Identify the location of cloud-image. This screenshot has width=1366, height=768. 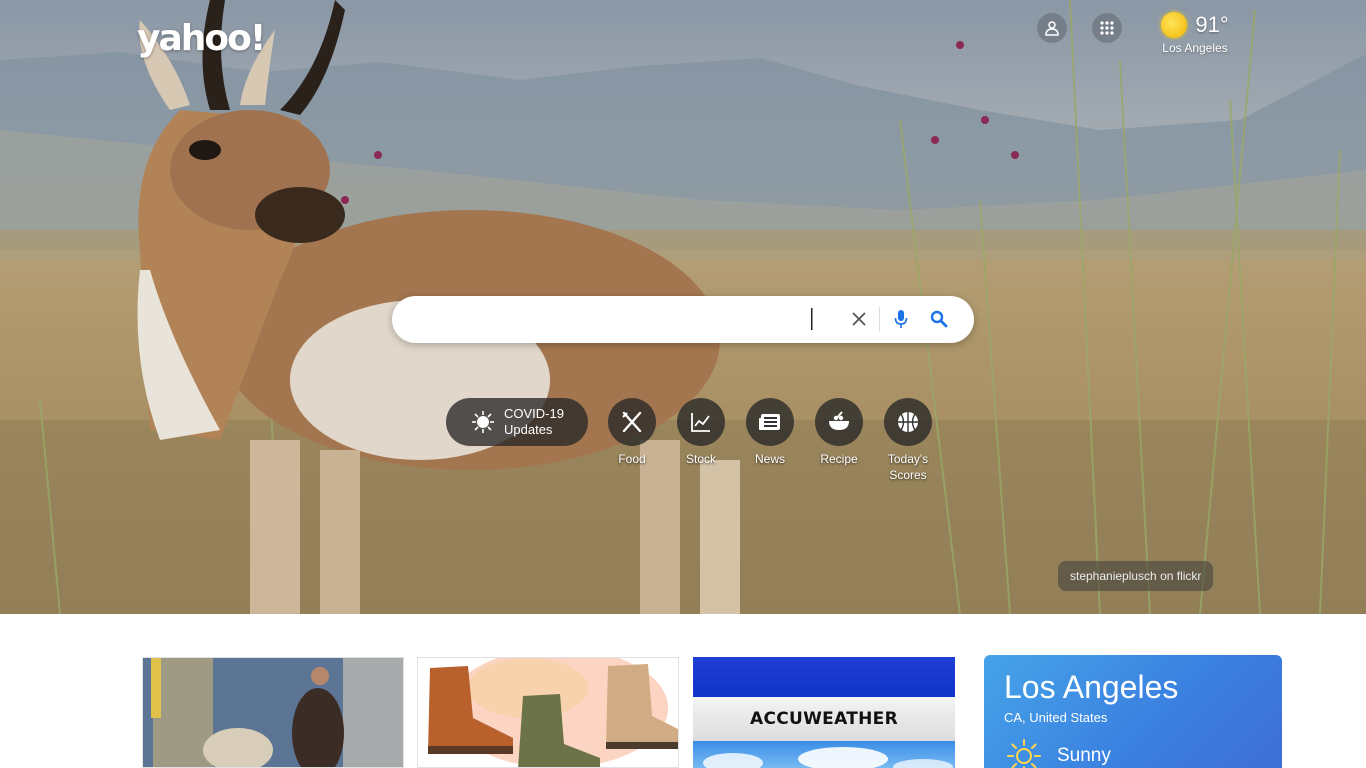
(828, 757).